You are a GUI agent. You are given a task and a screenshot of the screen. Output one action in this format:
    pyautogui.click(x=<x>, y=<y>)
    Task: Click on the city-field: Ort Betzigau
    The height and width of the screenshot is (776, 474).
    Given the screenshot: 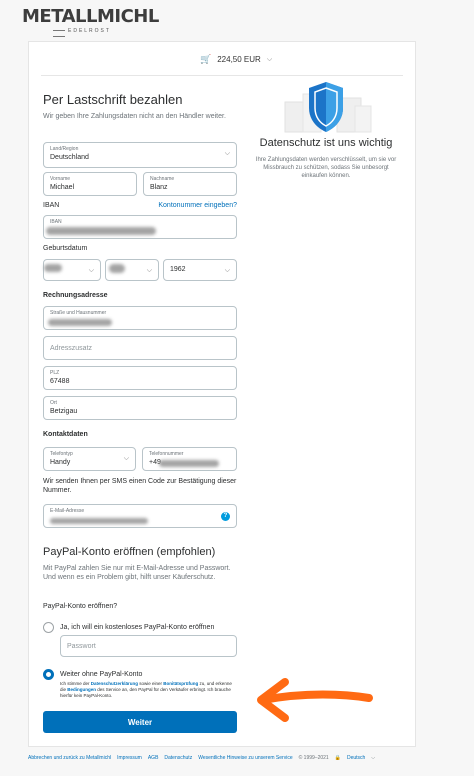 What is the action you would take?
    pyautogui.click(x=140, y=408)
    